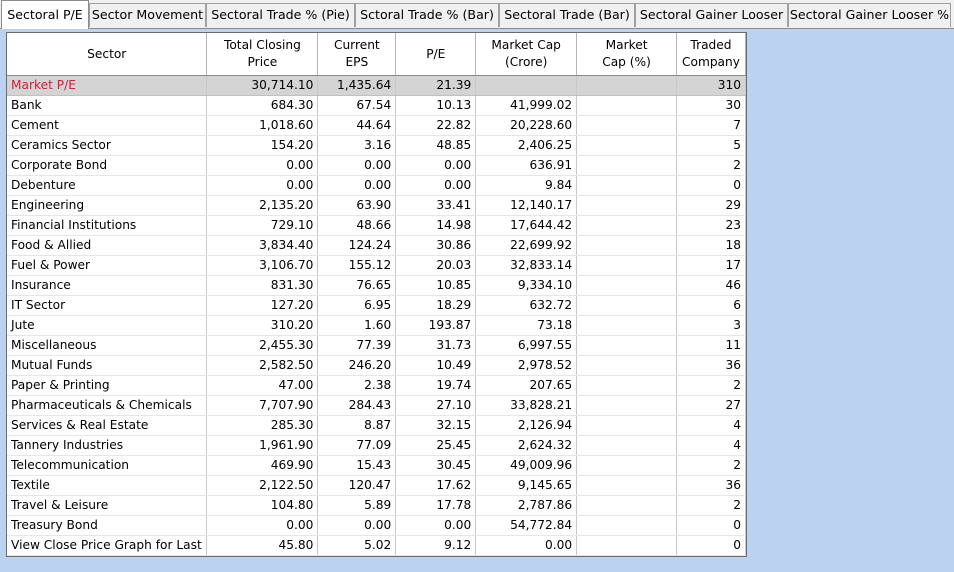 The image size is (954, 572). I want to click on table-row: IT Sector 127.20 6.95 18.29 632.72 6, so click(377, 305).